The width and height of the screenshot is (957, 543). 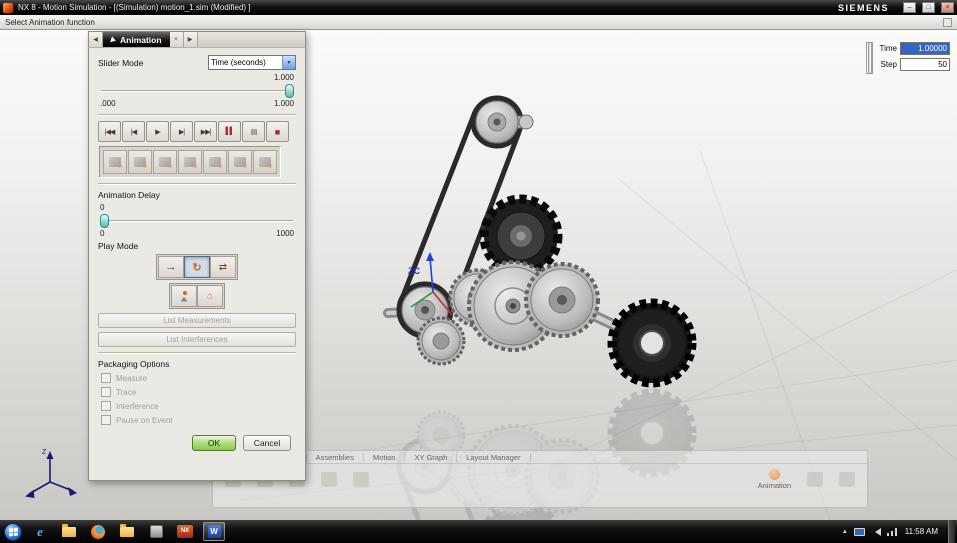 What do you see at coordinates (109, 131) in the screenshot?
I see `go-to-start-button: |◀◀` at bounding box center [109, 131].